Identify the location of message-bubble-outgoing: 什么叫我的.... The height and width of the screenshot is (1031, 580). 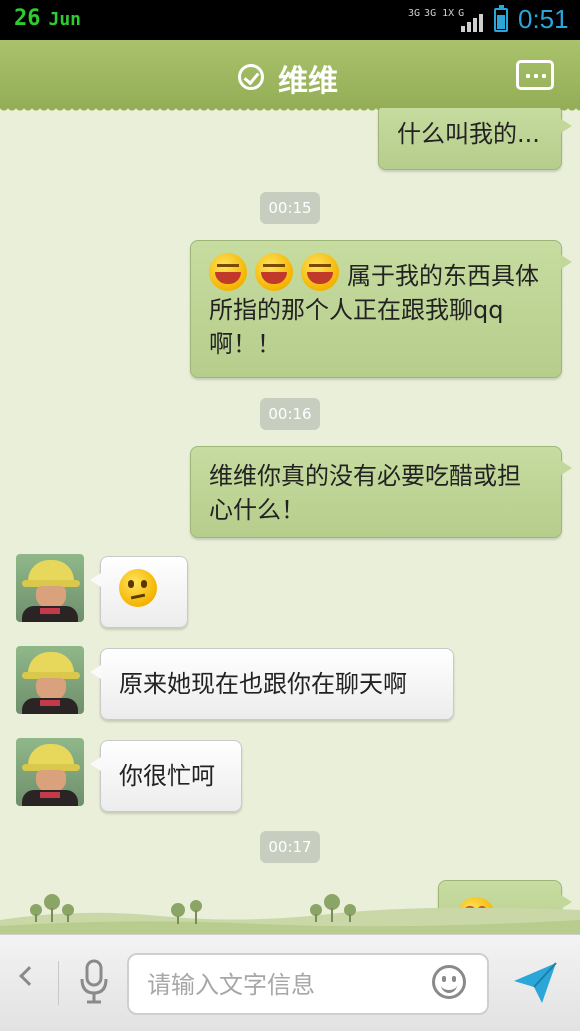
(475, 139).